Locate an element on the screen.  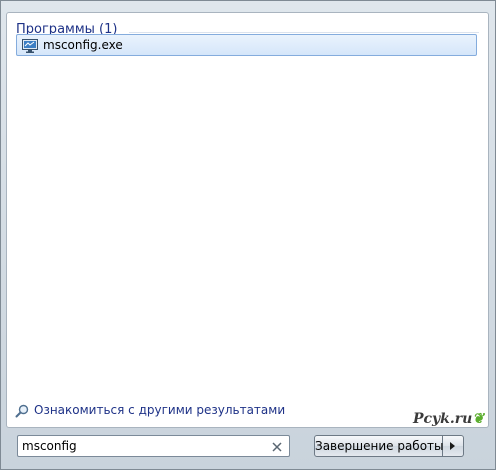
system-configuration-icon is located at coordinates (30, 45).